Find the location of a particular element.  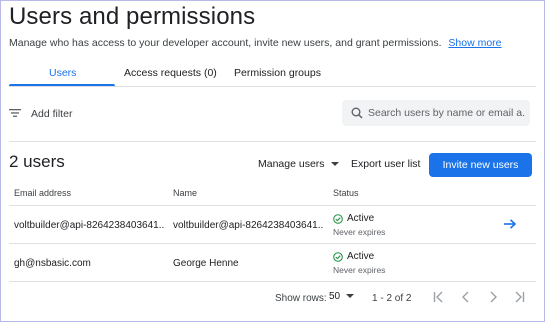

invite-new-users-button: Invite new users is located at coordinates (480, 165).